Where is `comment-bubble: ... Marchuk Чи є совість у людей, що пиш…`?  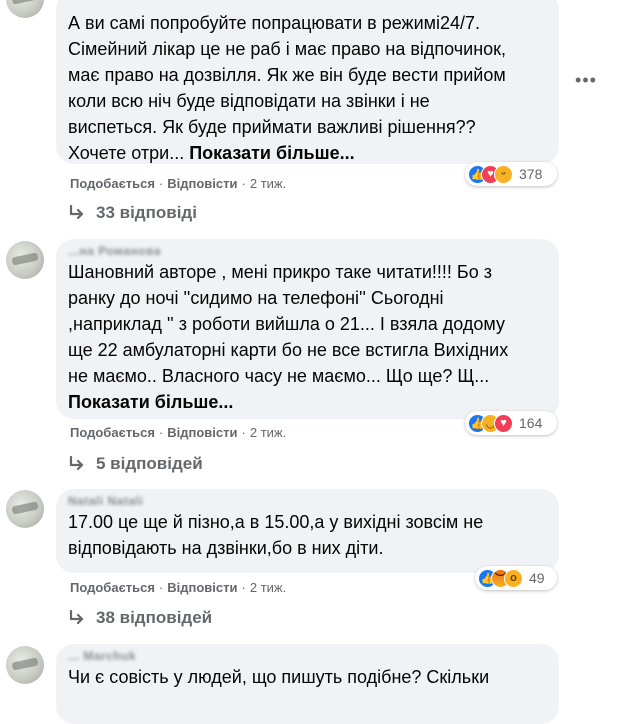
comment-bubble: ... Marchuk Чи є совість у людей, що пиш… is located at coordinates (307, 684).